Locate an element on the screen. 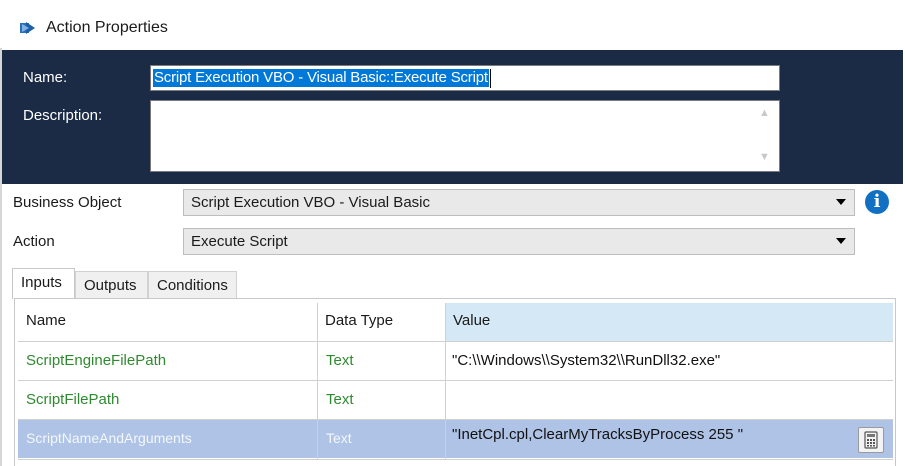  business-object-value: Script Execution VBO - Visual Basic is located at coordinates (310, 202).